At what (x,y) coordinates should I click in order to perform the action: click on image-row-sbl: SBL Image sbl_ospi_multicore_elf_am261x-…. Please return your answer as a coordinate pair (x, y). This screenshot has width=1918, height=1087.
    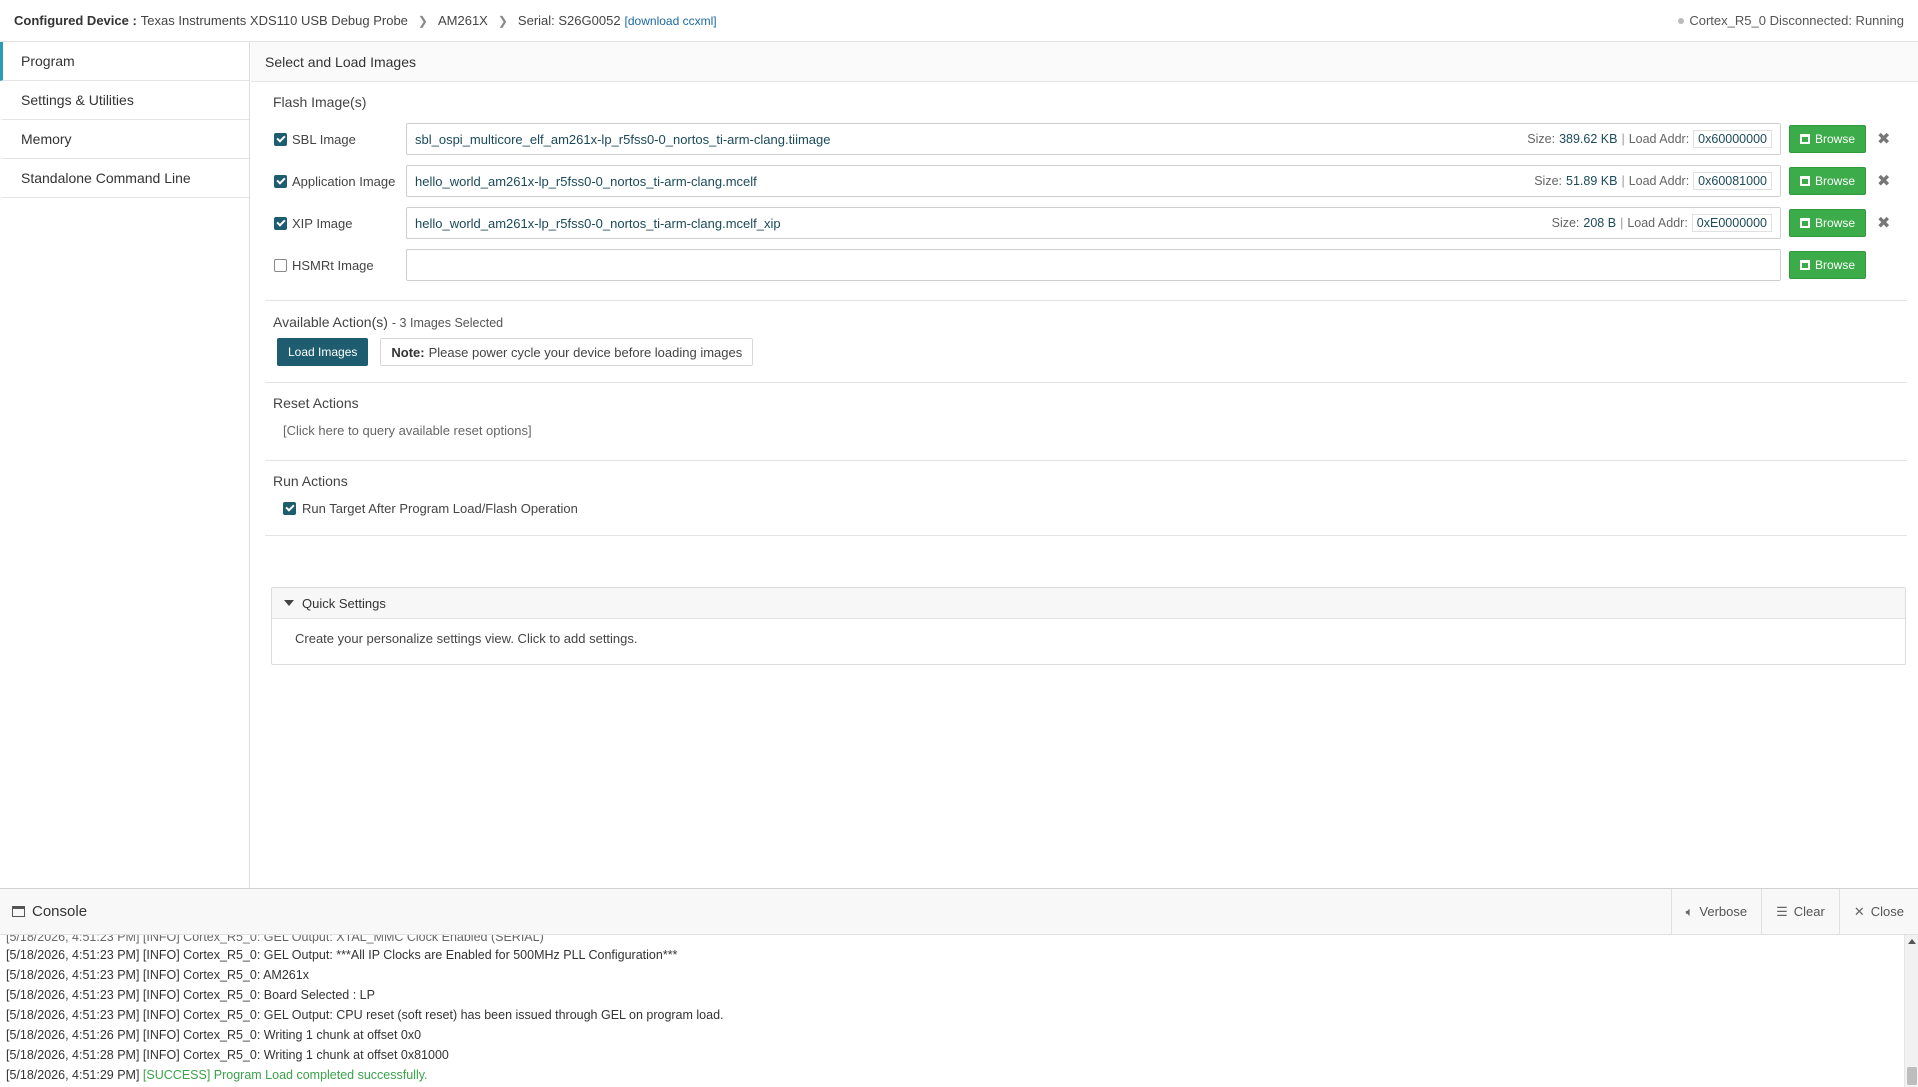
    Looking at the image, I should click on (1084, 139).